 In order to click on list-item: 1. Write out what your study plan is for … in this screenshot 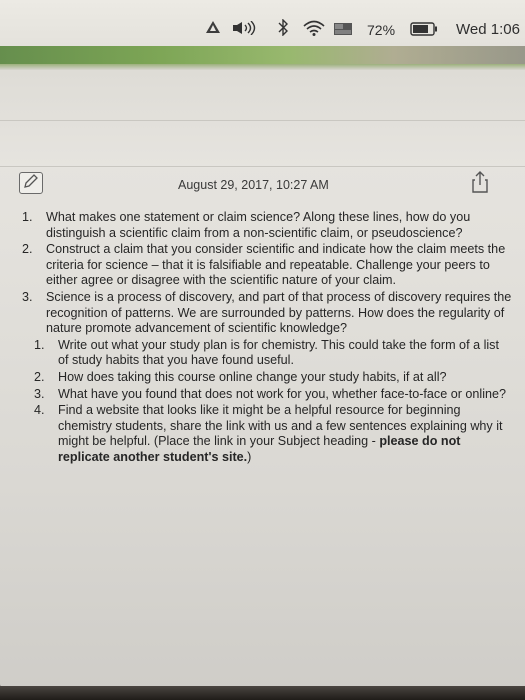, I will do `click(273, 353)`.